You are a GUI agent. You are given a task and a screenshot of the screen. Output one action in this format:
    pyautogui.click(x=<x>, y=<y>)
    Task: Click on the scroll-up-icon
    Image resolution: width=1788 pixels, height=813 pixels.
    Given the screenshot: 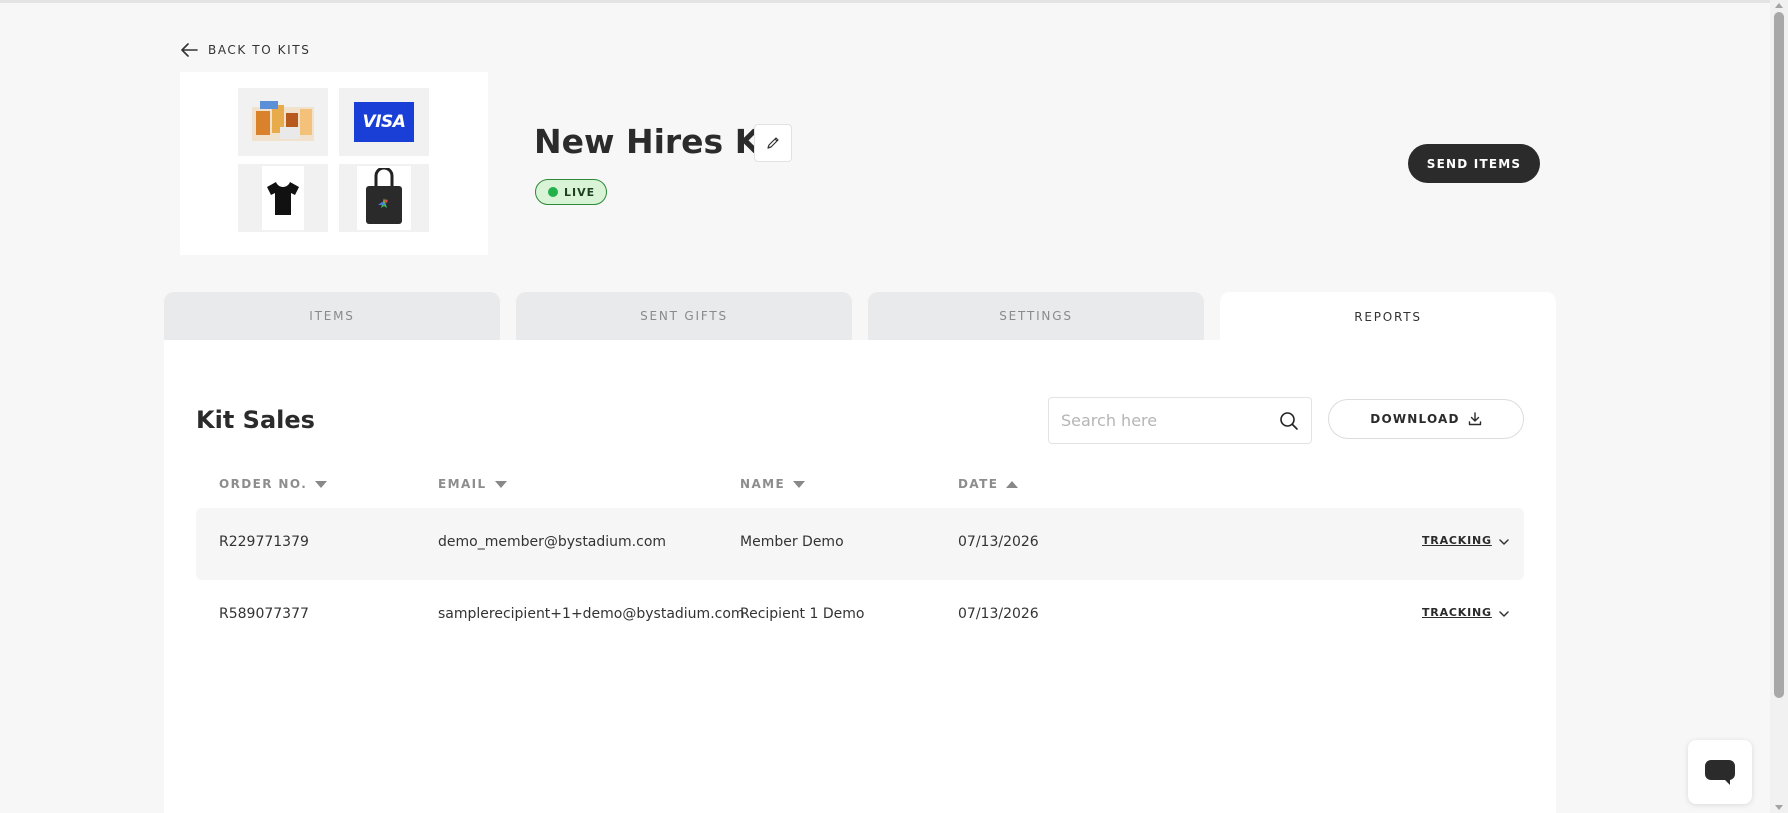 What is the action you would take?
    pyautogui.click(x=1779, y=5)
    